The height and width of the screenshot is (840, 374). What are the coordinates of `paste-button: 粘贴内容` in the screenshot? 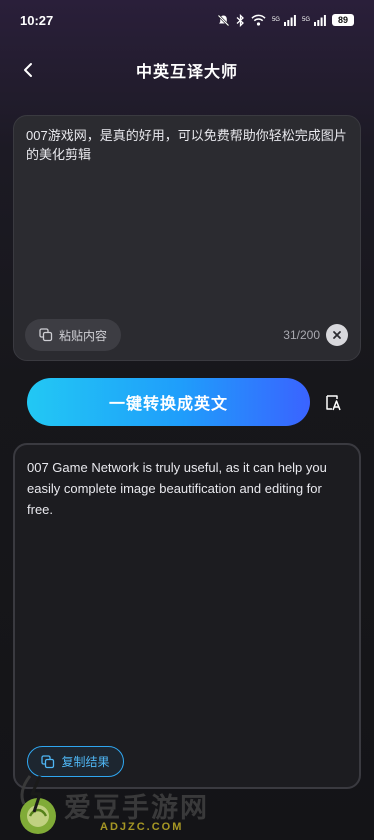 It's located at (73, 335).